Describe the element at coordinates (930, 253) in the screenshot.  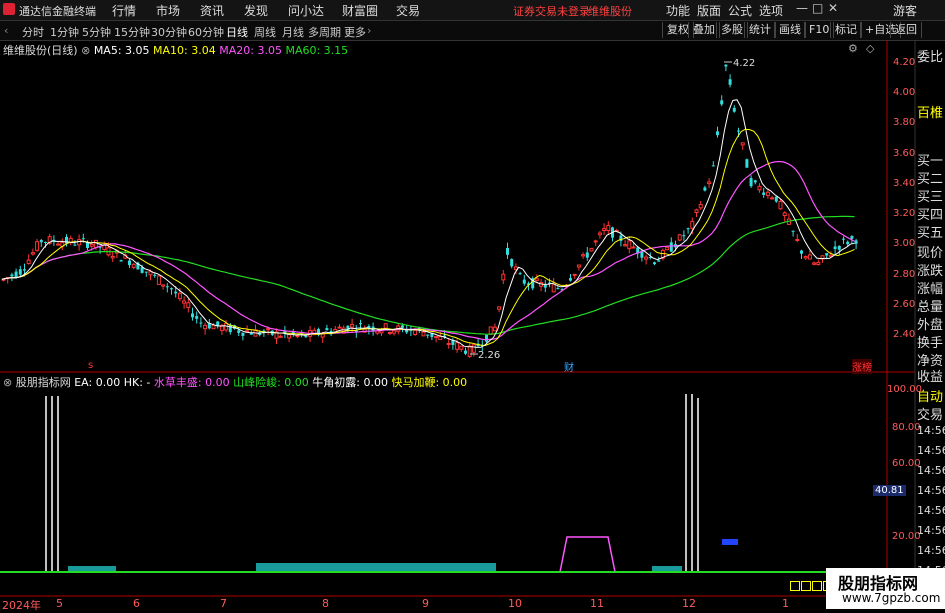
I see `side-label: 现价` at that location.